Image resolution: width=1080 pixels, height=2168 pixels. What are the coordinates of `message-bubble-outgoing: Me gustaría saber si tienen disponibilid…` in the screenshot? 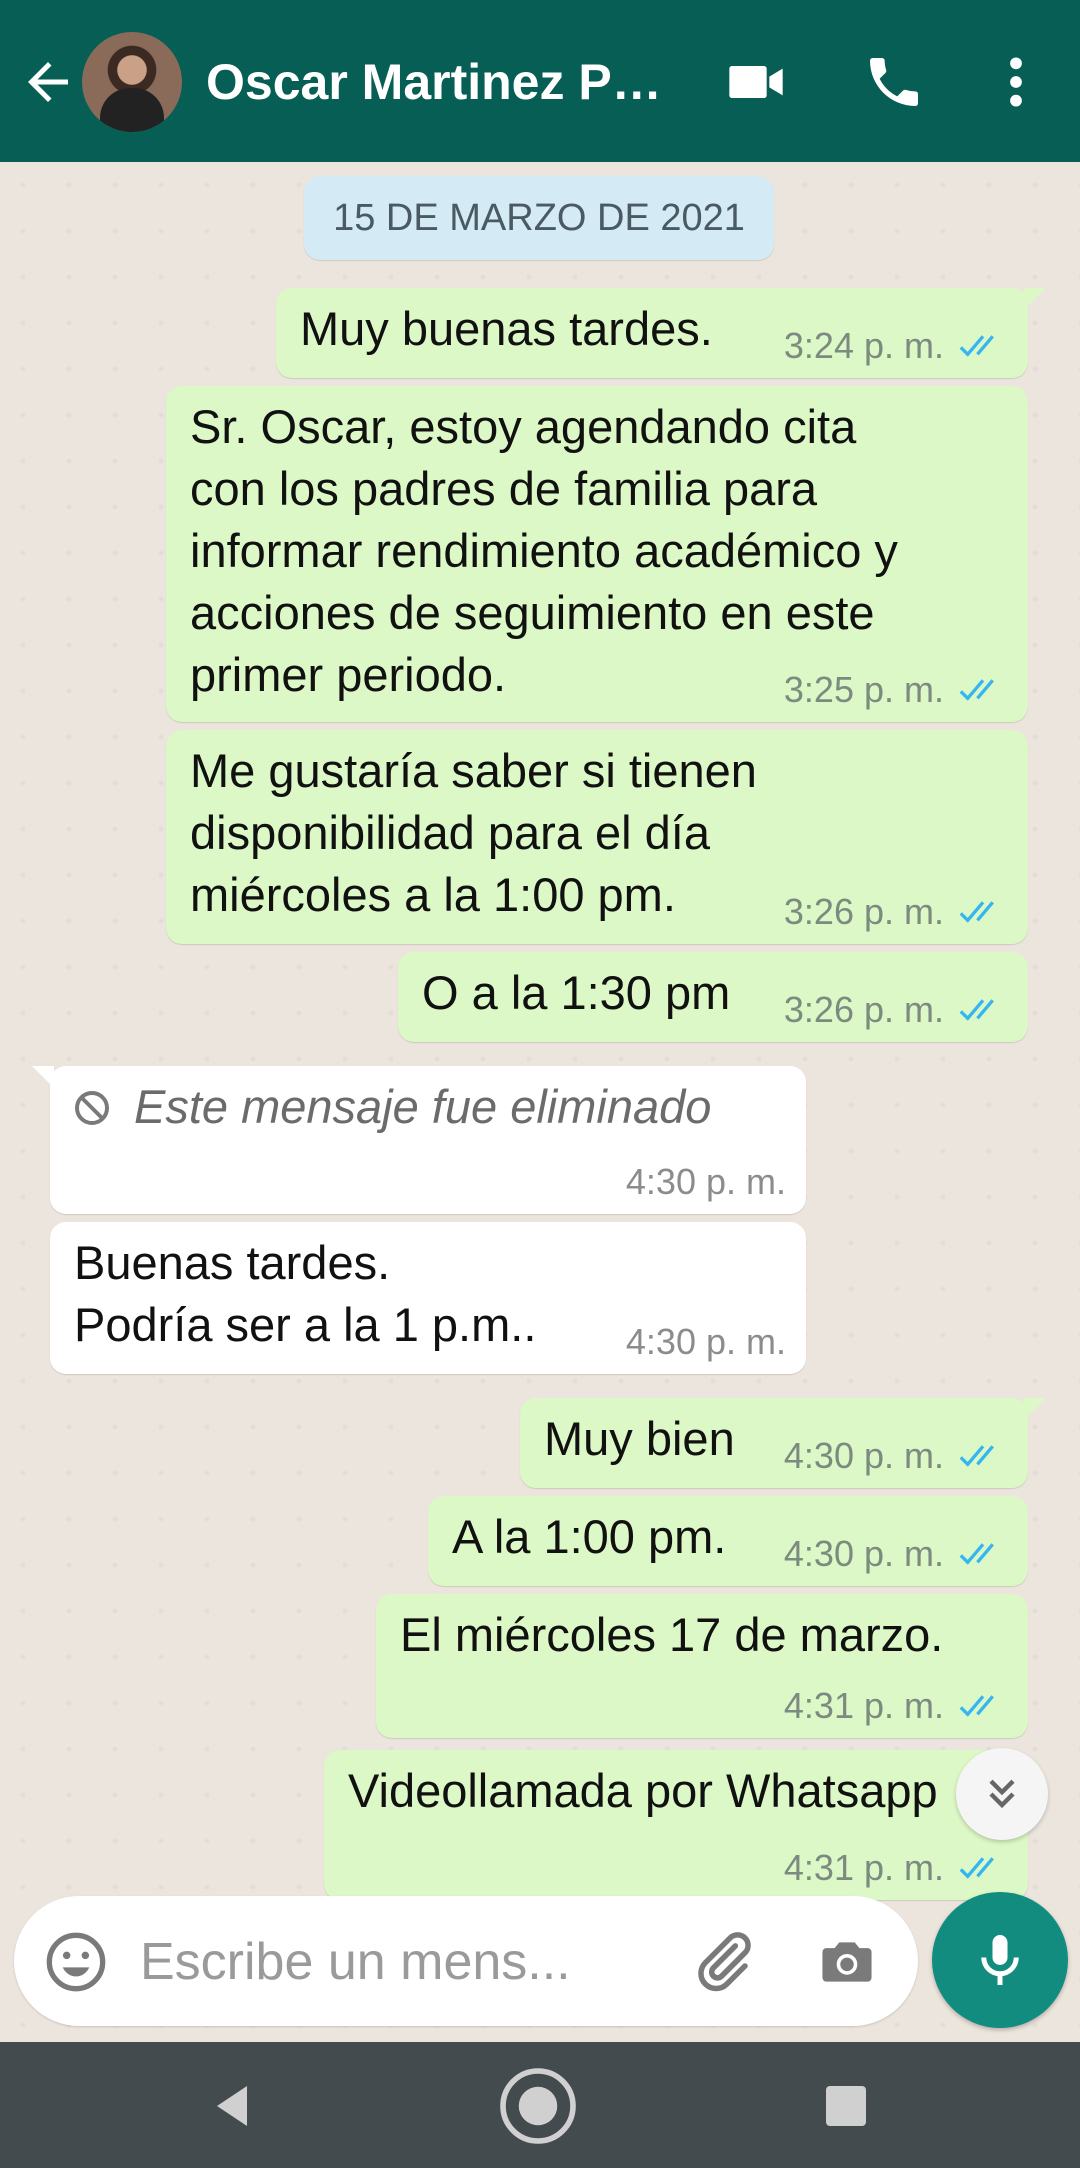 It's located at (597, 837).